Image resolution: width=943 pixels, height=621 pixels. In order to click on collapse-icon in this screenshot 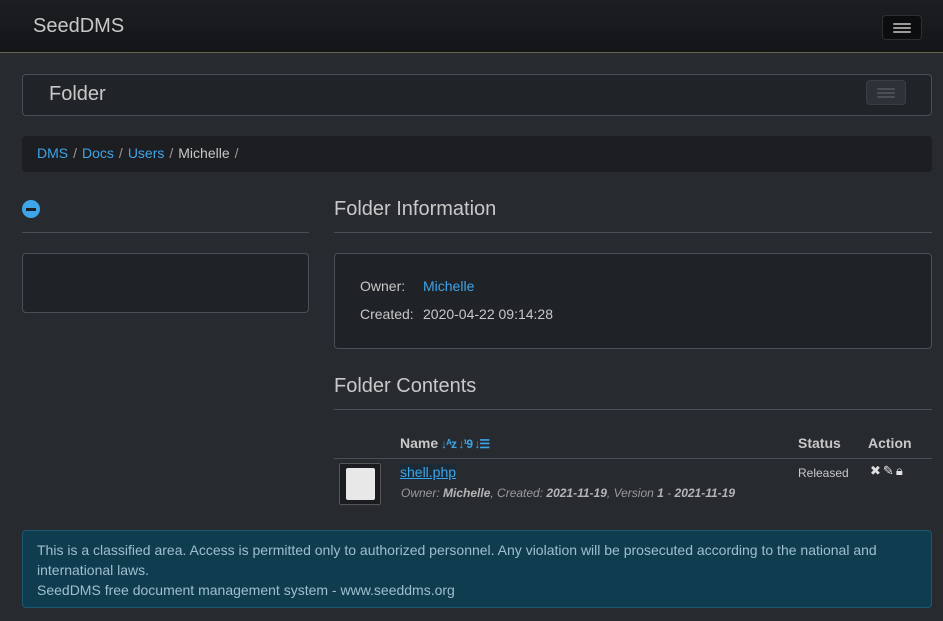, I will do `click(31, 209)`.